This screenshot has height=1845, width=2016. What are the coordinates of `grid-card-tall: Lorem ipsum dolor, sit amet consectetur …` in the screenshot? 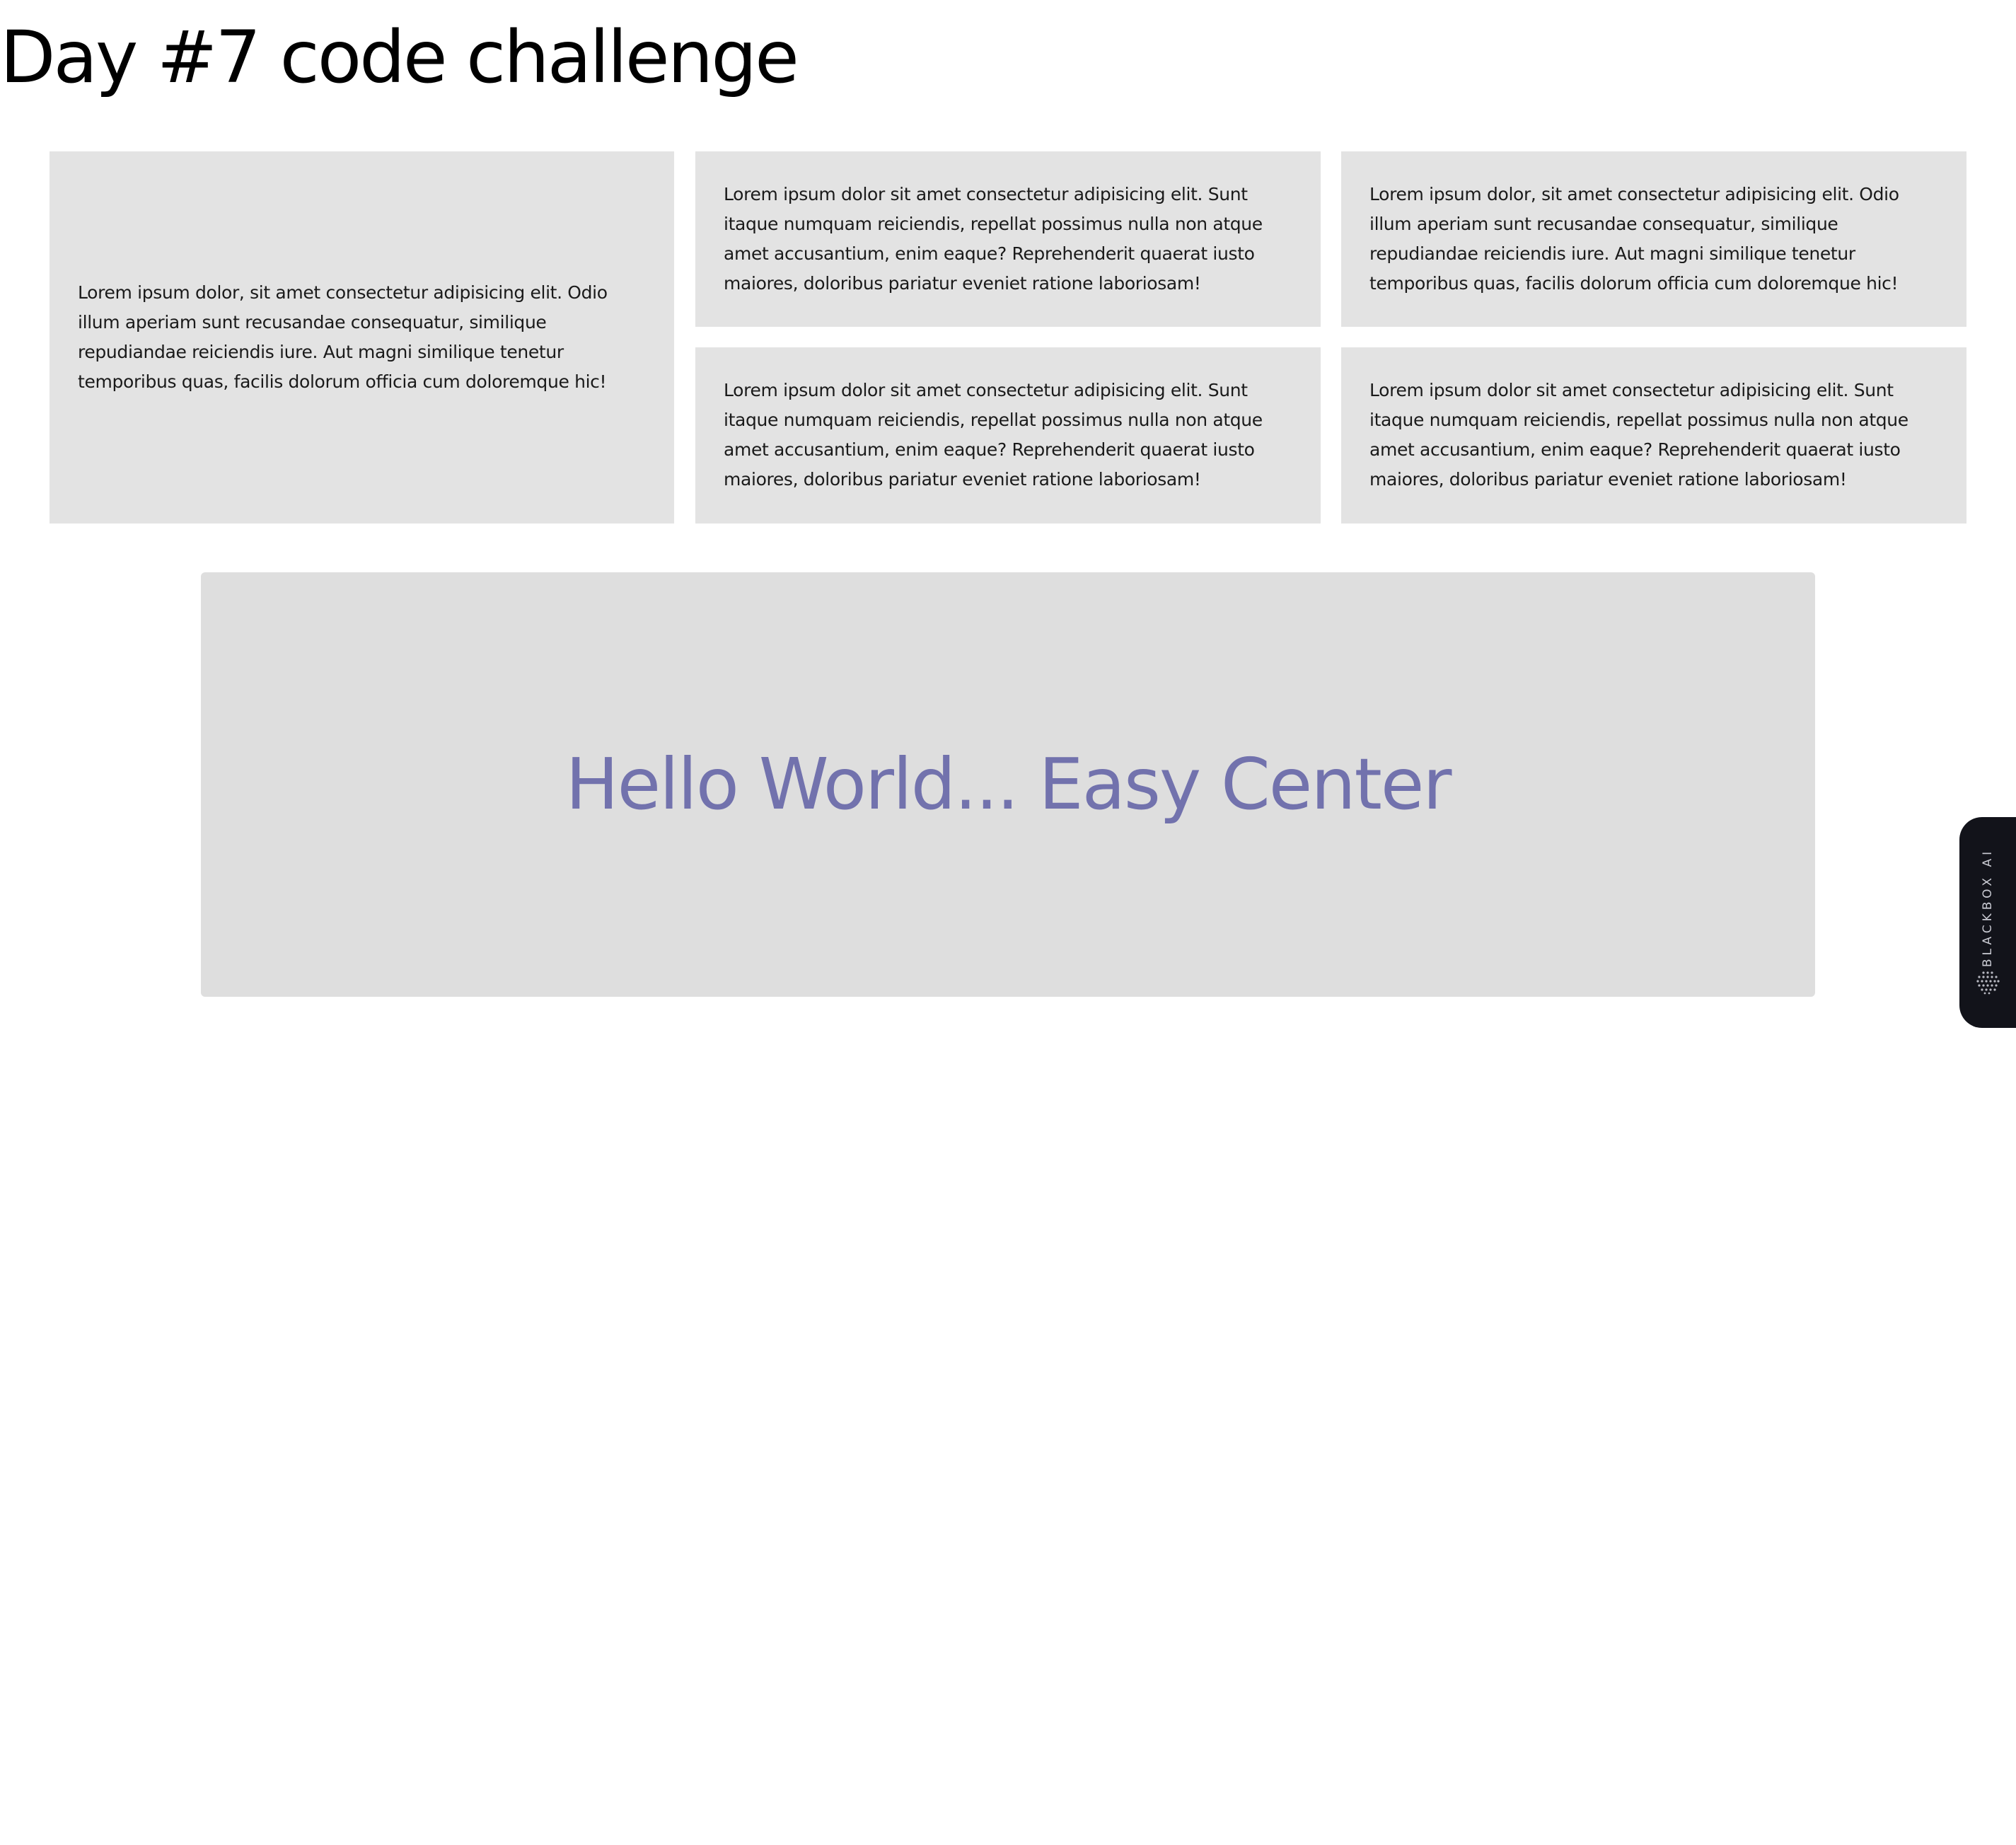 It's located at (362, 338).